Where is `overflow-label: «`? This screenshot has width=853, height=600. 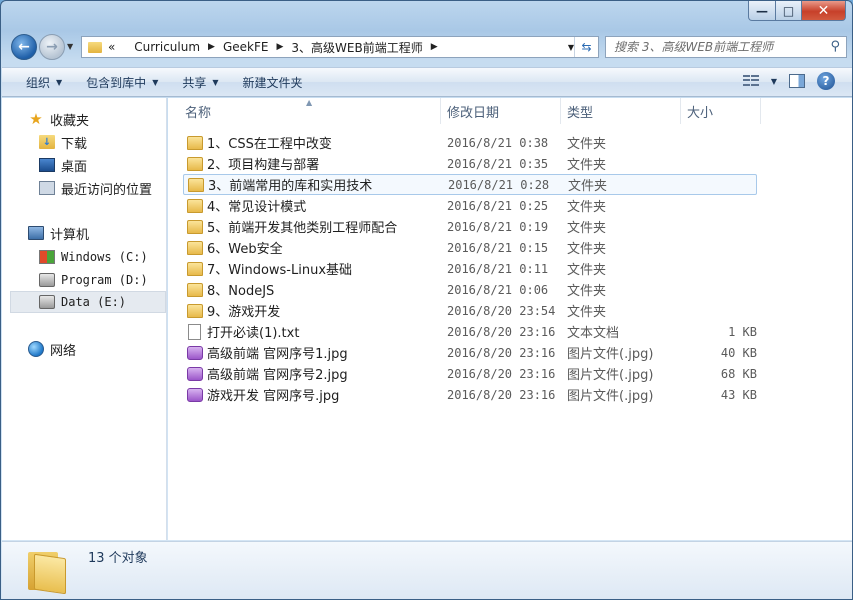 overflow-label: « is located at coordinates (112, 47).